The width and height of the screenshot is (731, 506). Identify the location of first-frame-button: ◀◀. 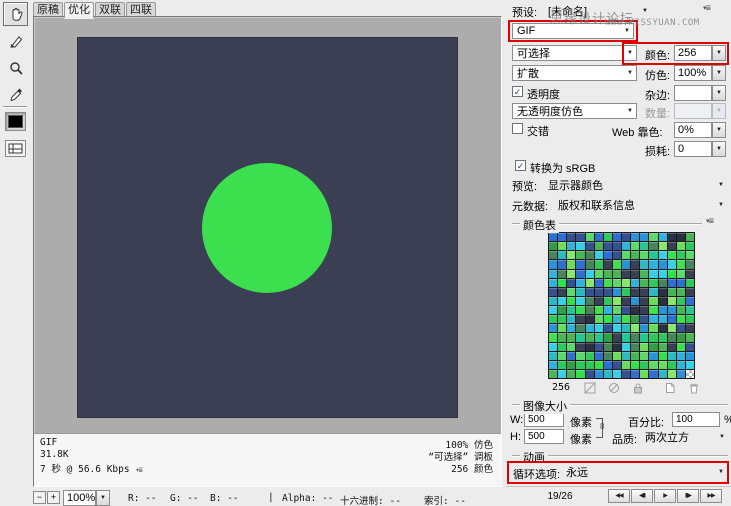
(619, 496).